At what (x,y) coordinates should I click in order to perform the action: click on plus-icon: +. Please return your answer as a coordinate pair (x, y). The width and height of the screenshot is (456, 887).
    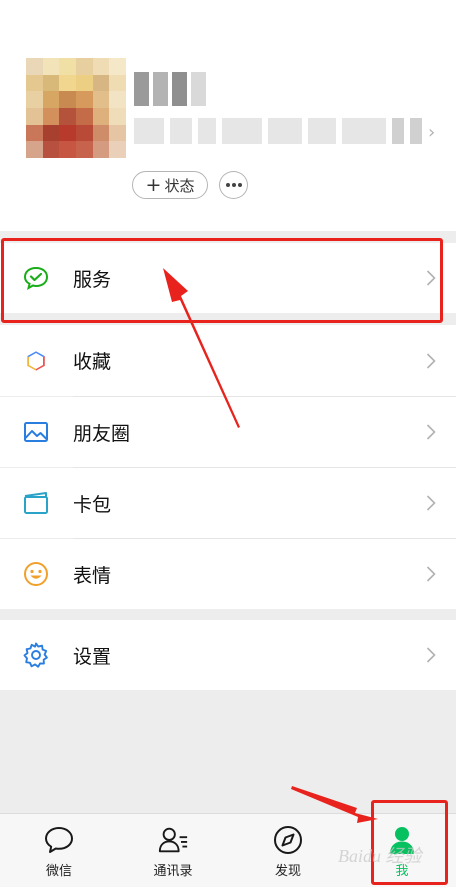
    Looking at the image, I should click on (153, 184).